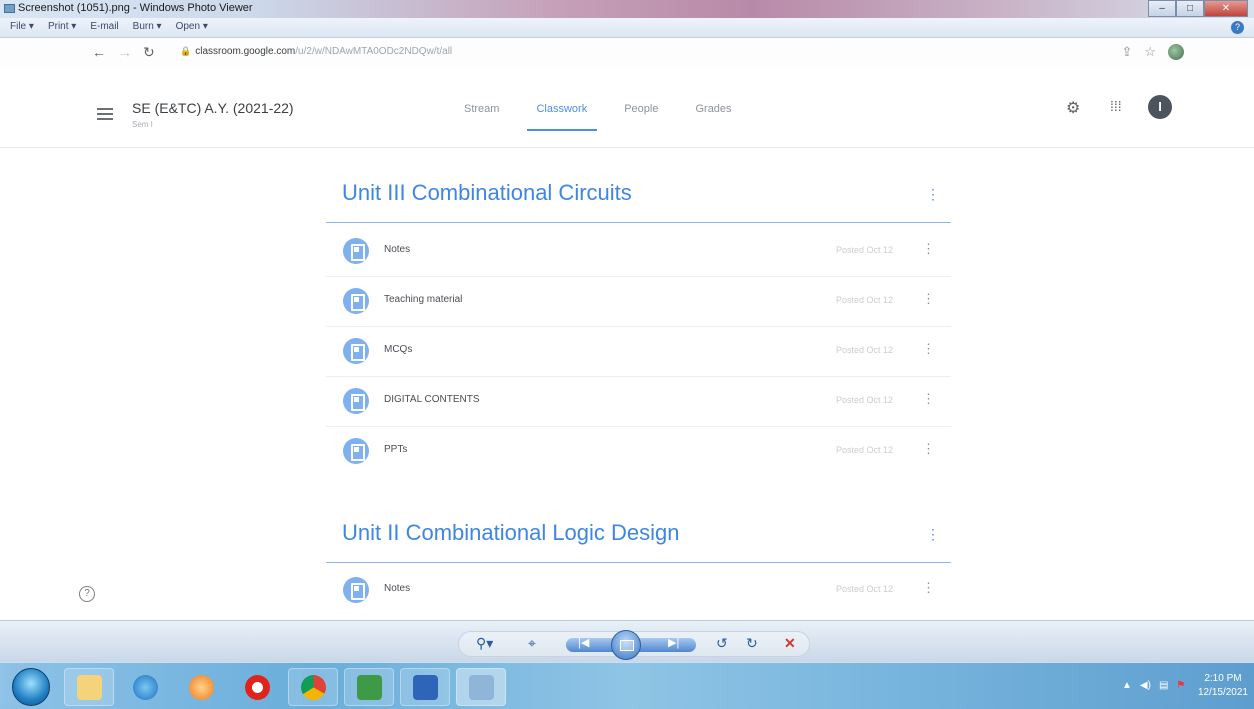 The image size is (1254, 709). What do you see at coordinates (1126, 52) in the screenshot?
I see `share-icon: ⇪` at bounding box center [1126, 52].